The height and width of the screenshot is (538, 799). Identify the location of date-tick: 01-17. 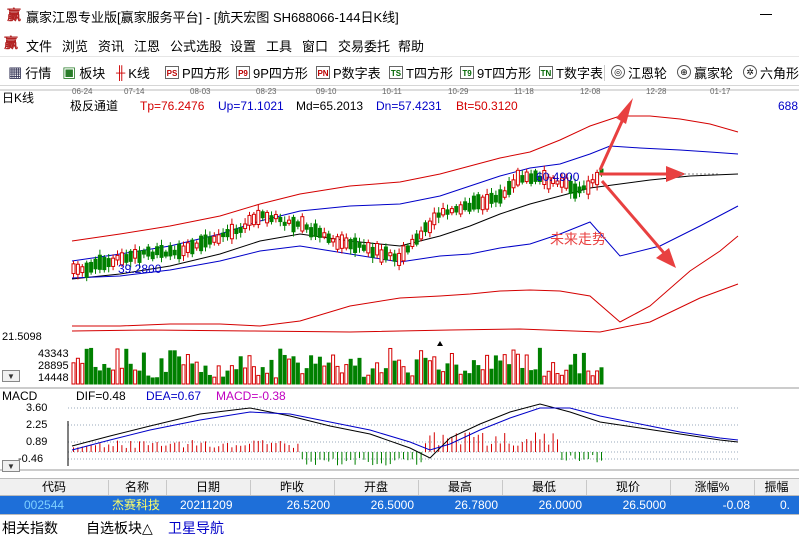
(720, 91).